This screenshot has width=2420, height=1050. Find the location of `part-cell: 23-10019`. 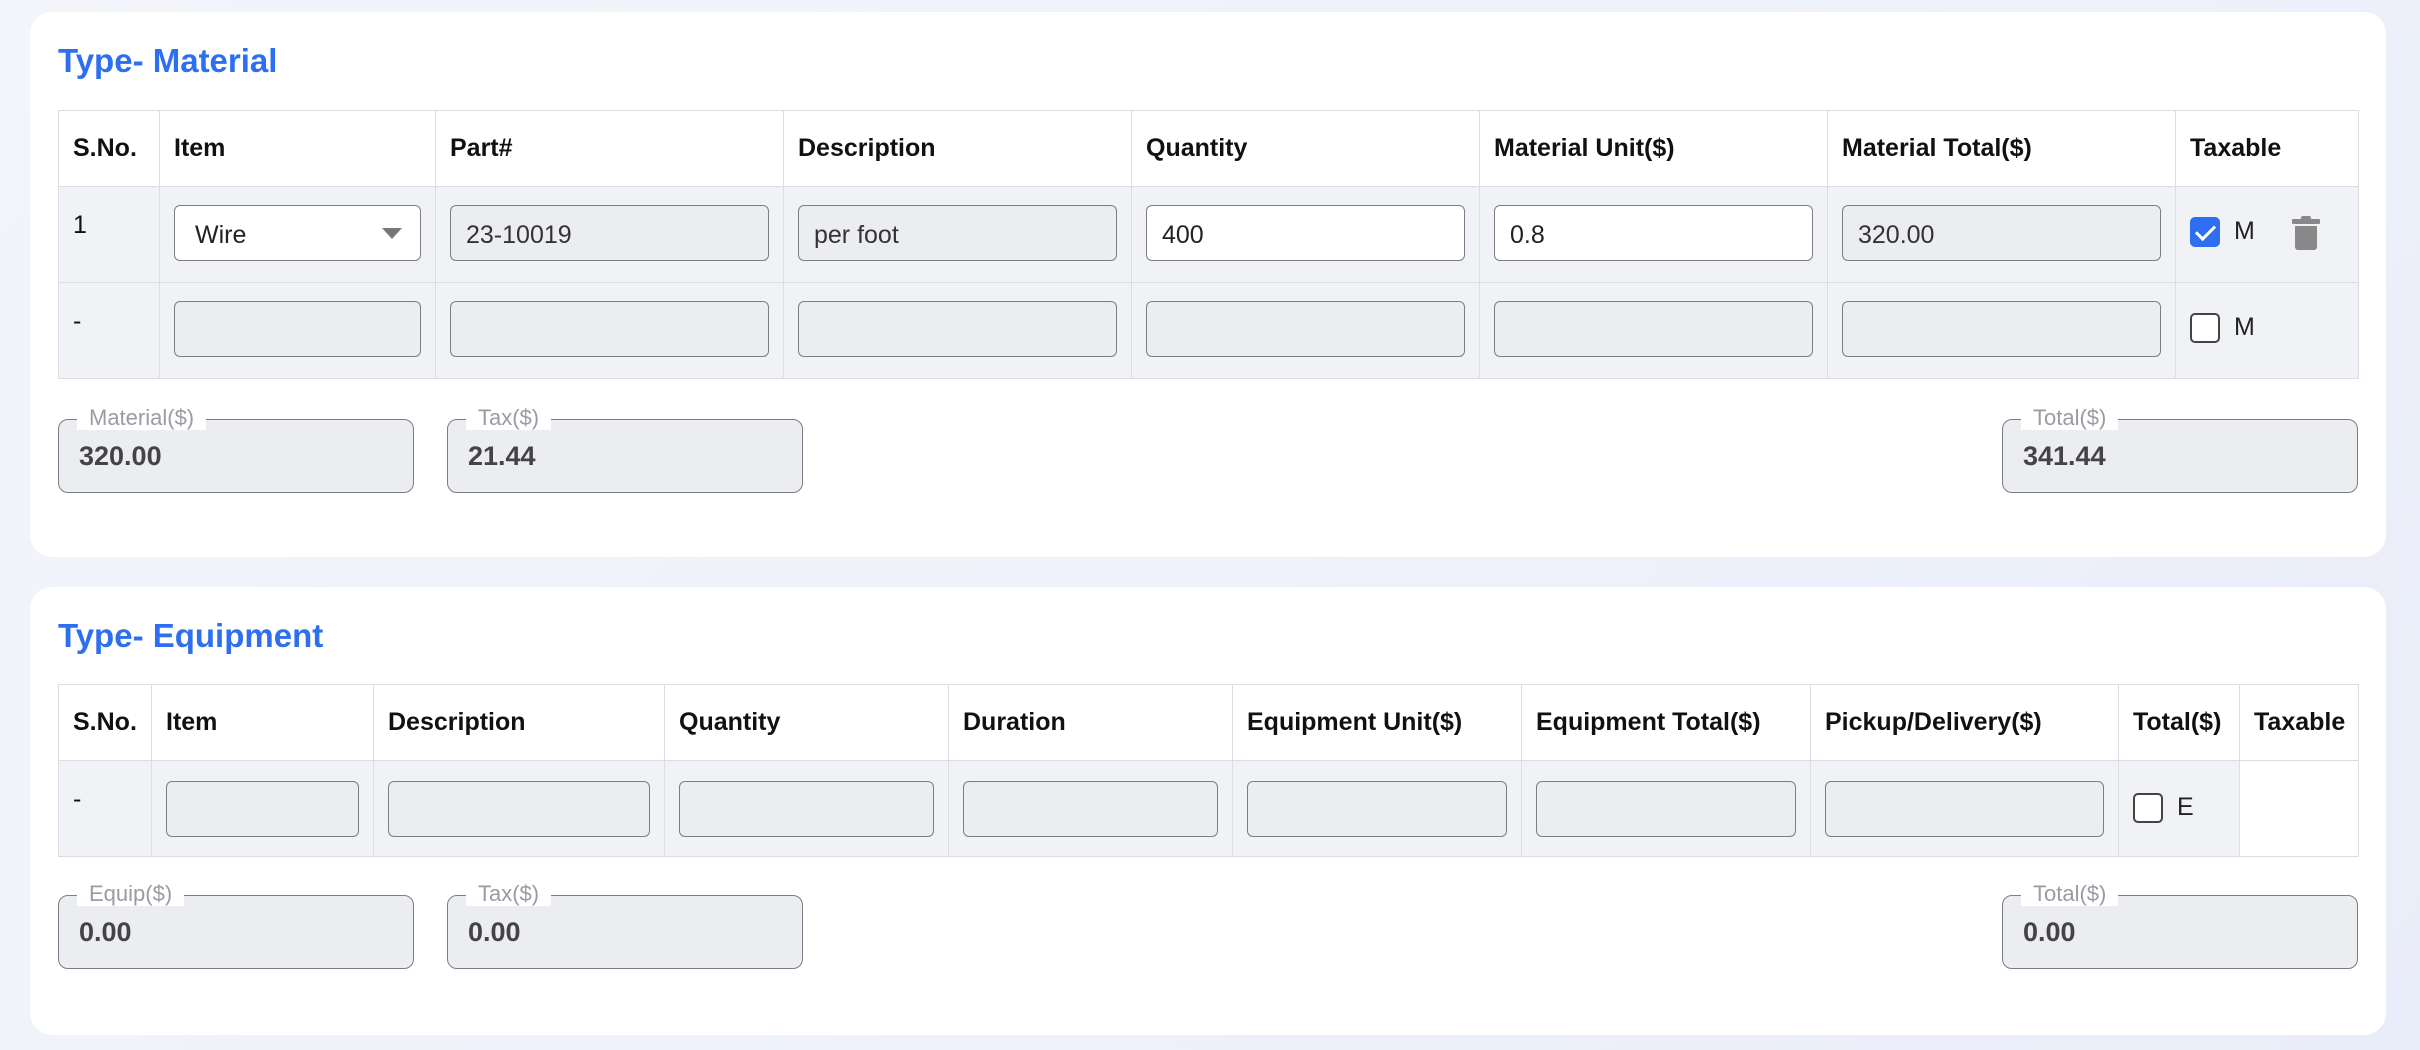

part-cell: 23-10019 is located at coordinates (609, 234).